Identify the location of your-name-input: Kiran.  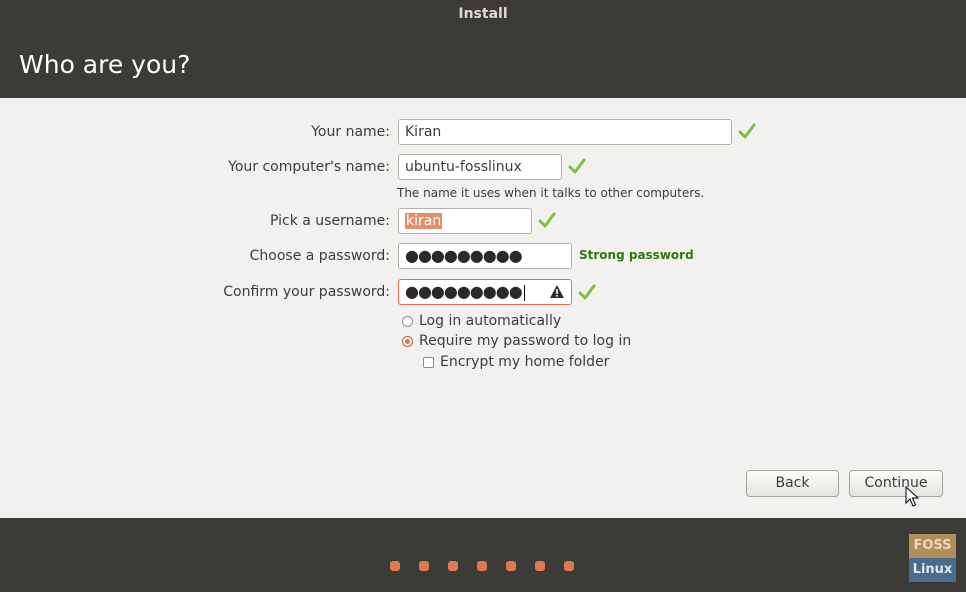
(565, 132).